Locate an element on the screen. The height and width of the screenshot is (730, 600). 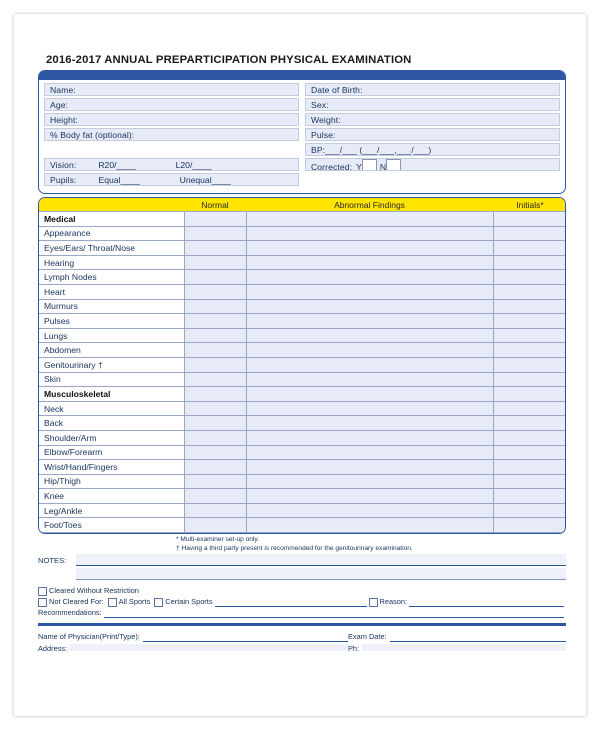
height-field: Height: is located at coordinates (171, 119).